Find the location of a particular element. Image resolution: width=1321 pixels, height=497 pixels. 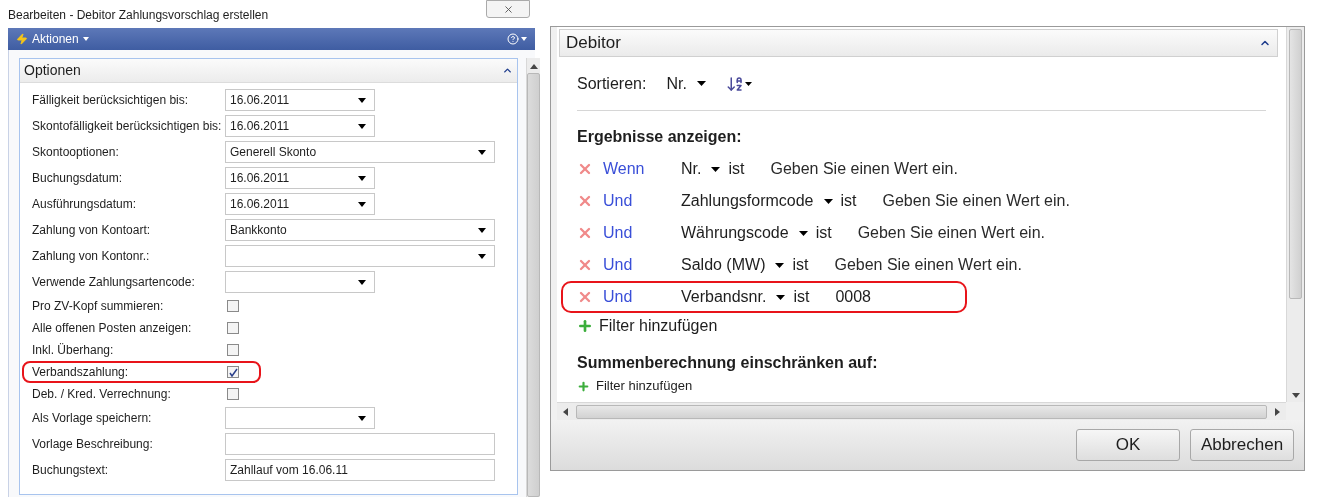

window-title: Bearbeiten - Debitor Zahlungsvorschlag erstellen is located at coordinates (138, 15).